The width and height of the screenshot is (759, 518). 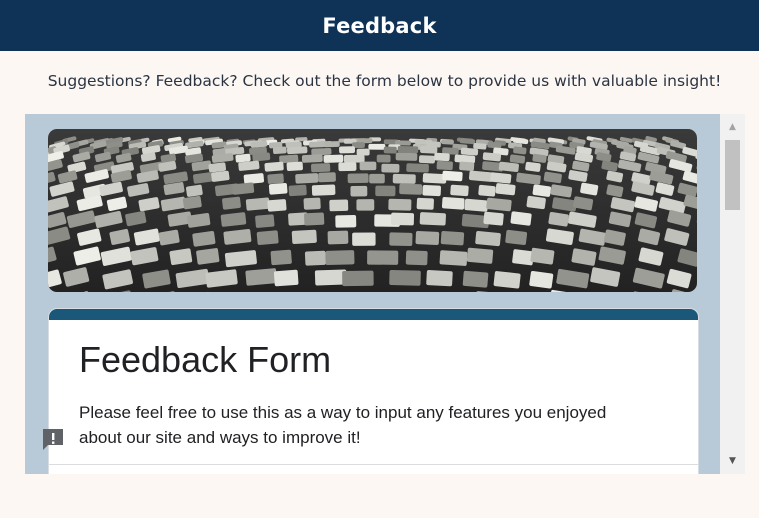 I want to click on scroll-up-arrow-icon: ▲, so click(x=732, y=127).